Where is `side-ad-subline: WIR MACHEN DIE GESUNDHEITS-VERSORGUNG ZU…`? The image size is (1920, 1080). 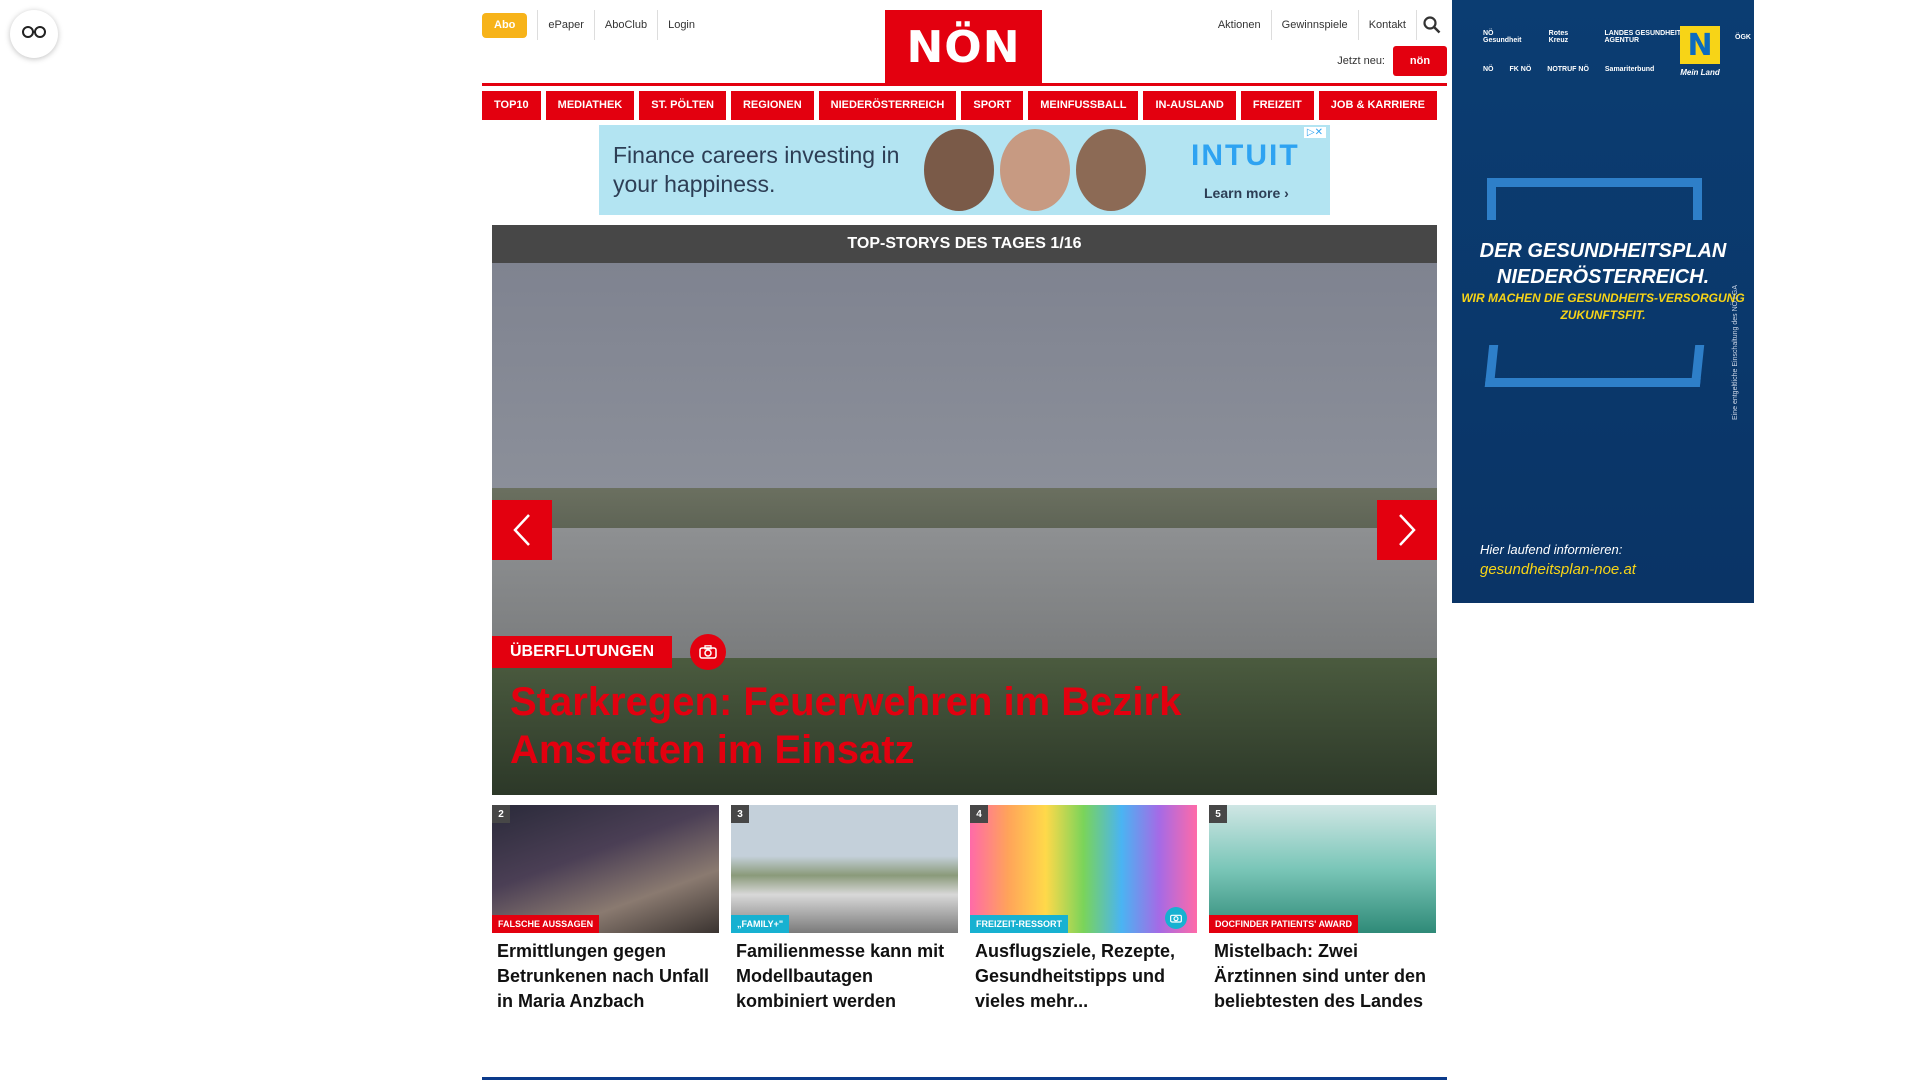 side-ad-subline: WIR MACHEN DIE GESUNDHEITS-VERSORGUNG ZU… is located at coordinates (1603, 306).